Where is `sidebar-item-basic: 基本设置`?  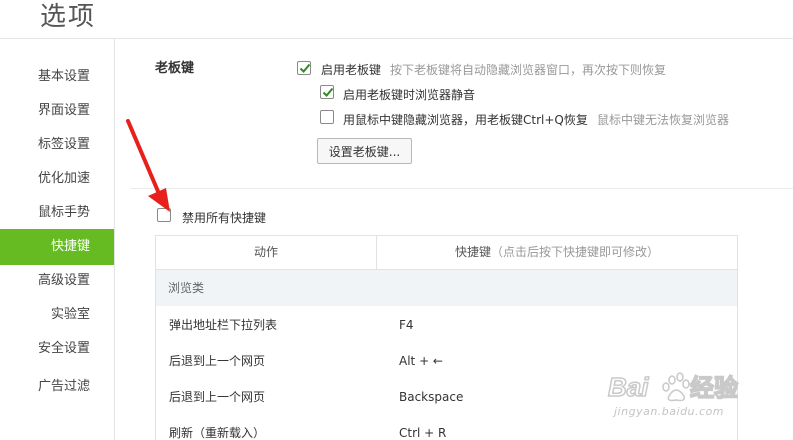
sidebar-item-basic: 基本设置 is located at coordinates (64, 77).